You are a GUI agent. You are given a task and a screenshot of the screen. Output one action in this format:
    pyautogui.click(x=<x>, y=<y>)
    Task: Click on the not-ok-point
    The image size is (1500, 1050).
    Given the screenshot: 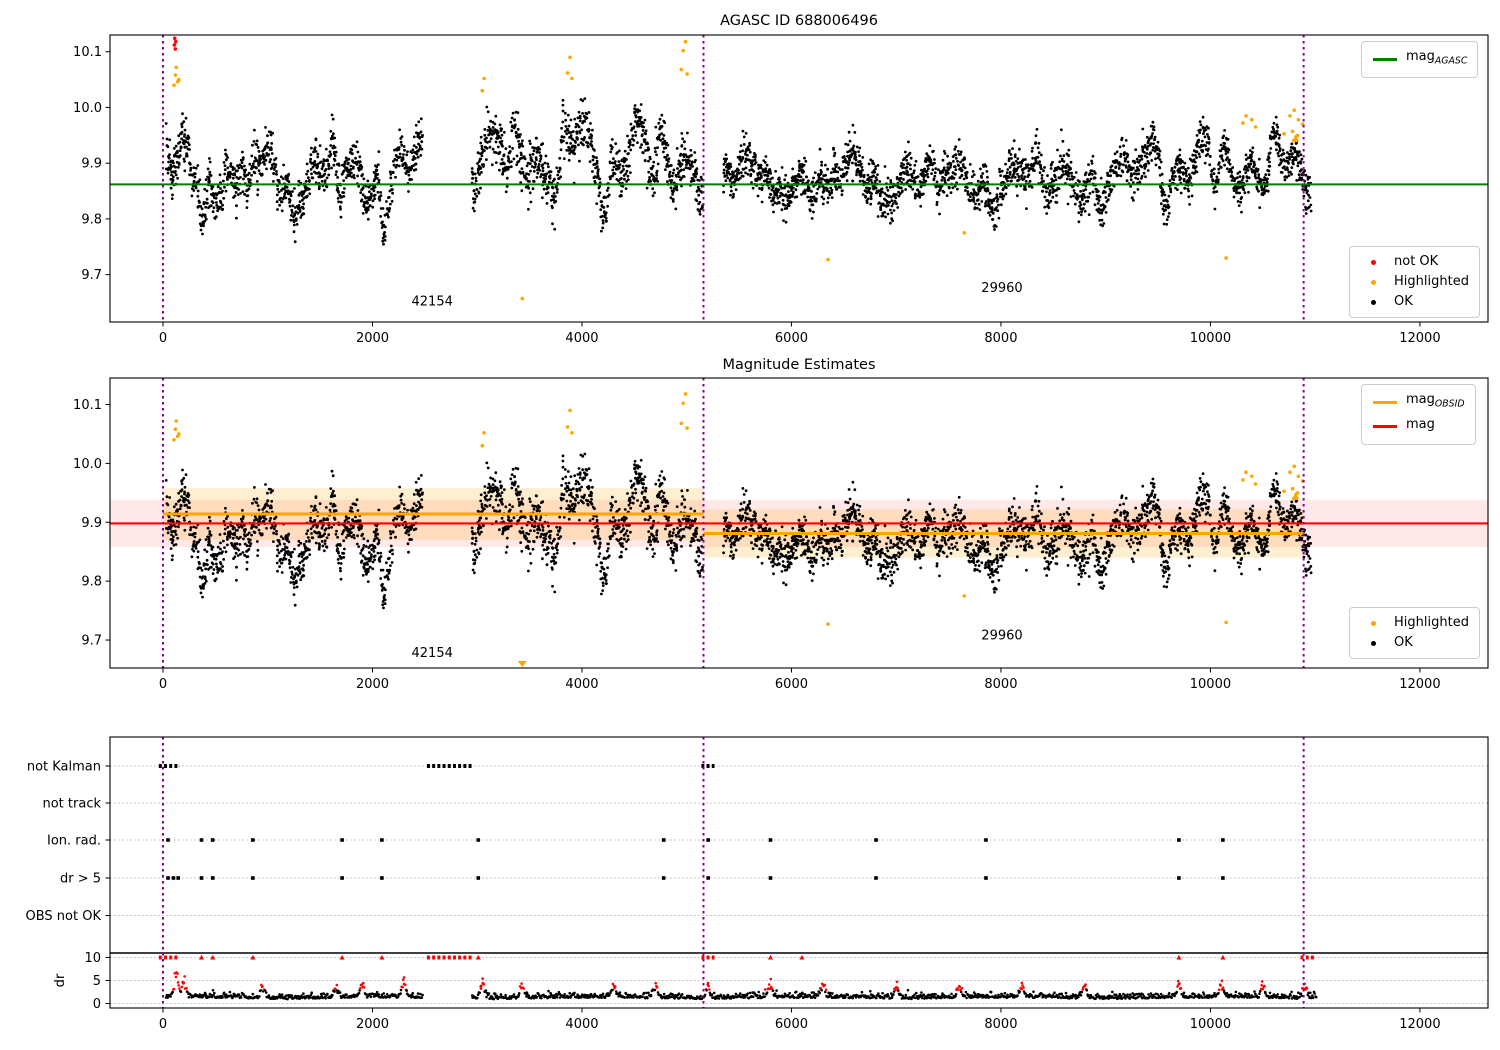 What is the action you would take?
    pyautogui.click(x=175, y=41)
    